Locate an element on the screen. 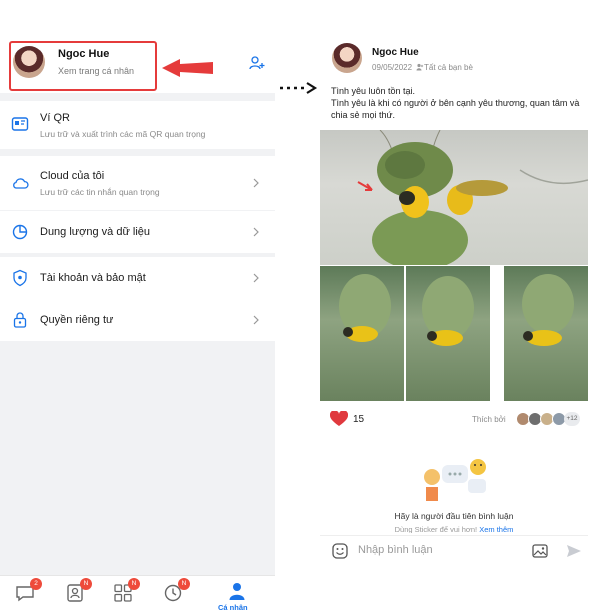  friends-icon is located at coordinates (420, 67).